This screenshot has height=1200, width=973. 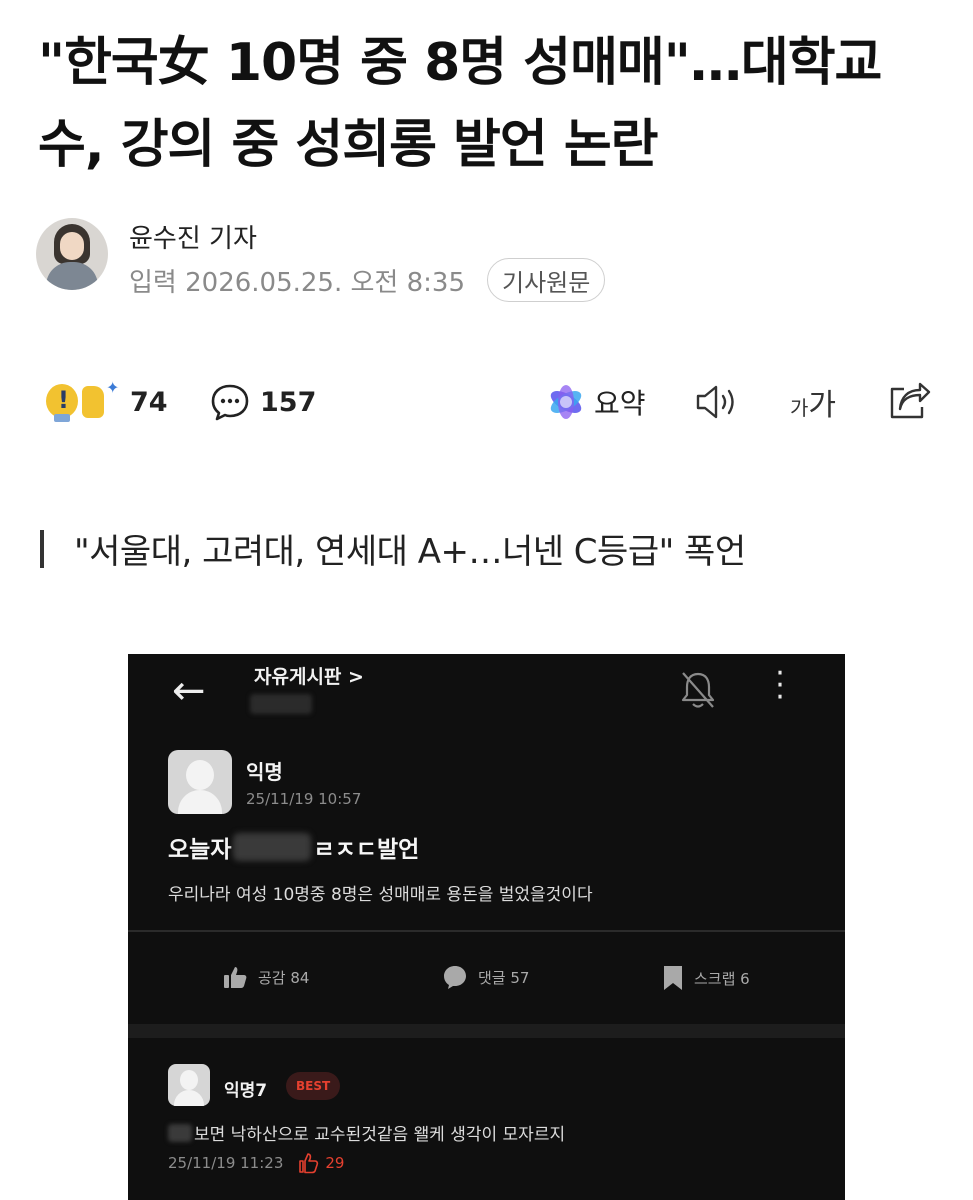 What do you see at coordinates (380, 895) in the screenshot?
I see `post-body: 우리나라 여성 10명중 8명은 성매매로 용돈을 벌었을것이다` at bounding box center [380, 895].